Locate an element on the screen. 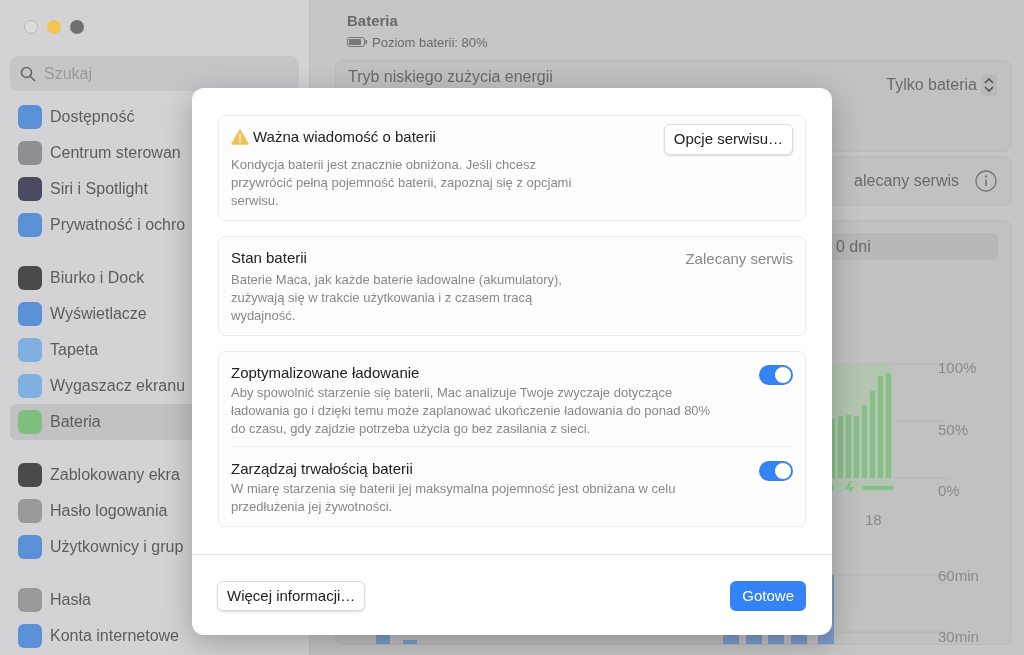 This screenshot has width=1024, height=655. done-button: Gotowe is located at coordinates (768, 595).